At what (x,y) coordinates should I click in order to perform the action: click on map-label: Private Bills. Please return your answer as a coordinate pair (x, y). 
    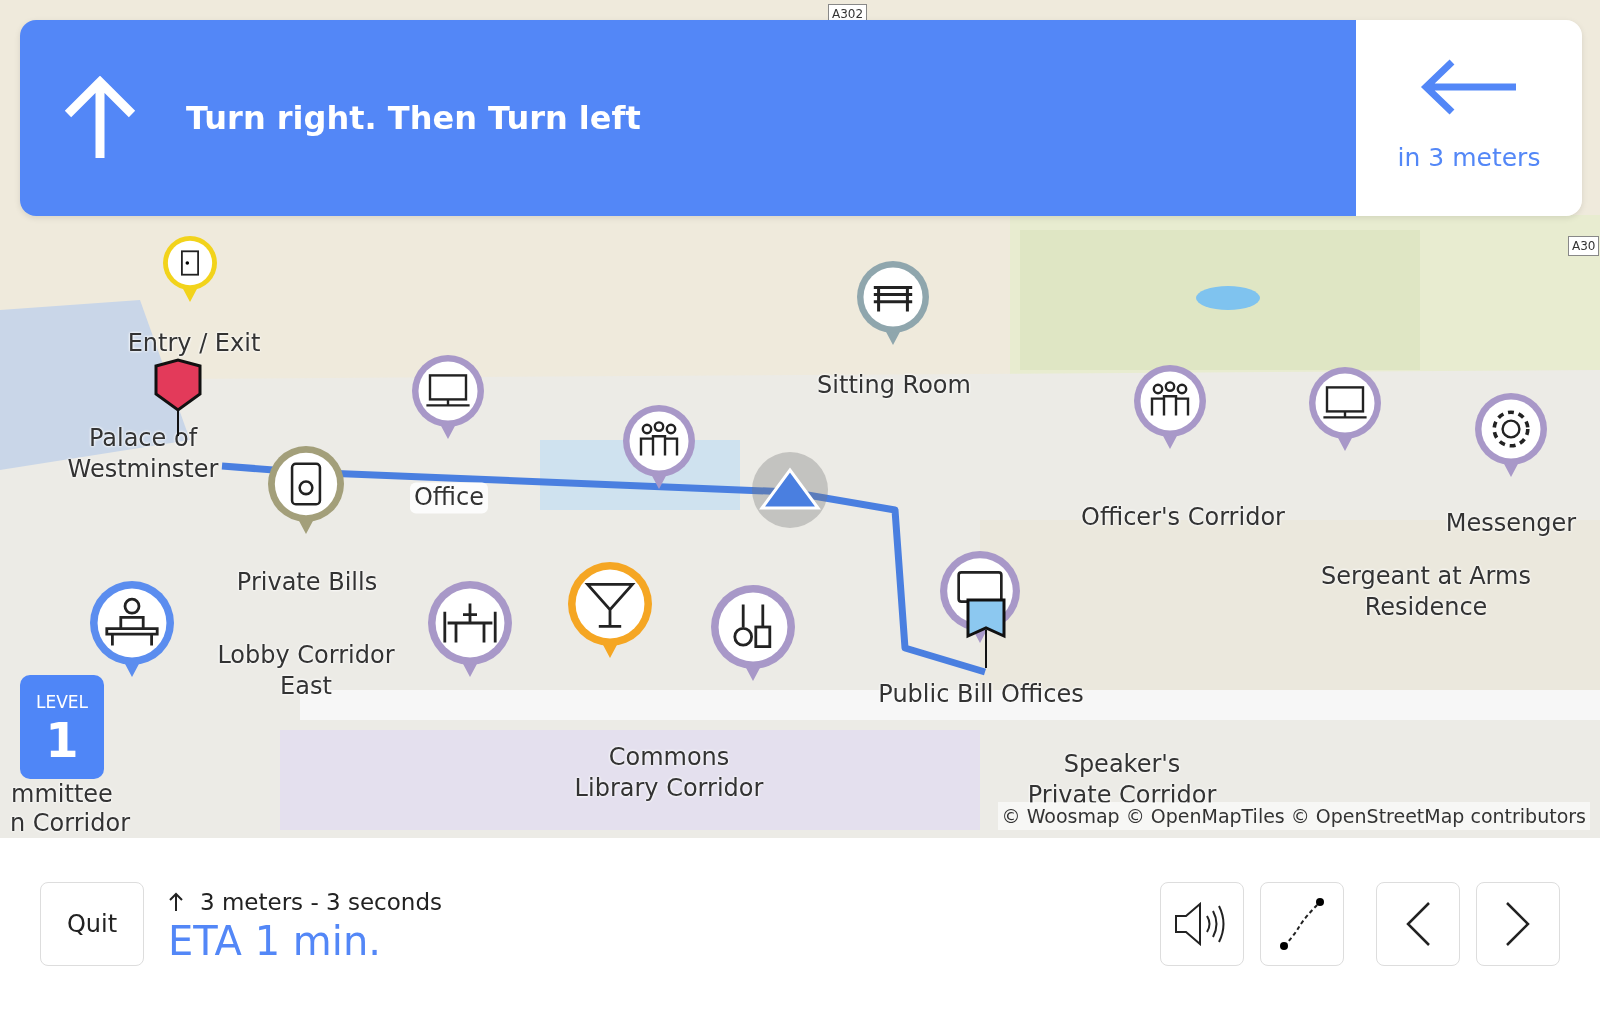
    Looking at the image, I should click on (307, 583).